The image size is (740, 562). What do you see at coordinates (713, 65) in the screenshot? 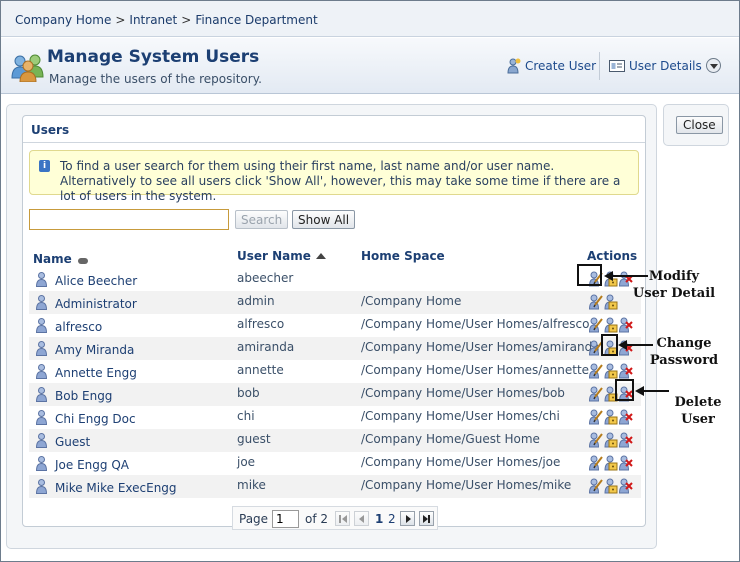
I see `chevron-down-icon` at bounding box center [713, 65].